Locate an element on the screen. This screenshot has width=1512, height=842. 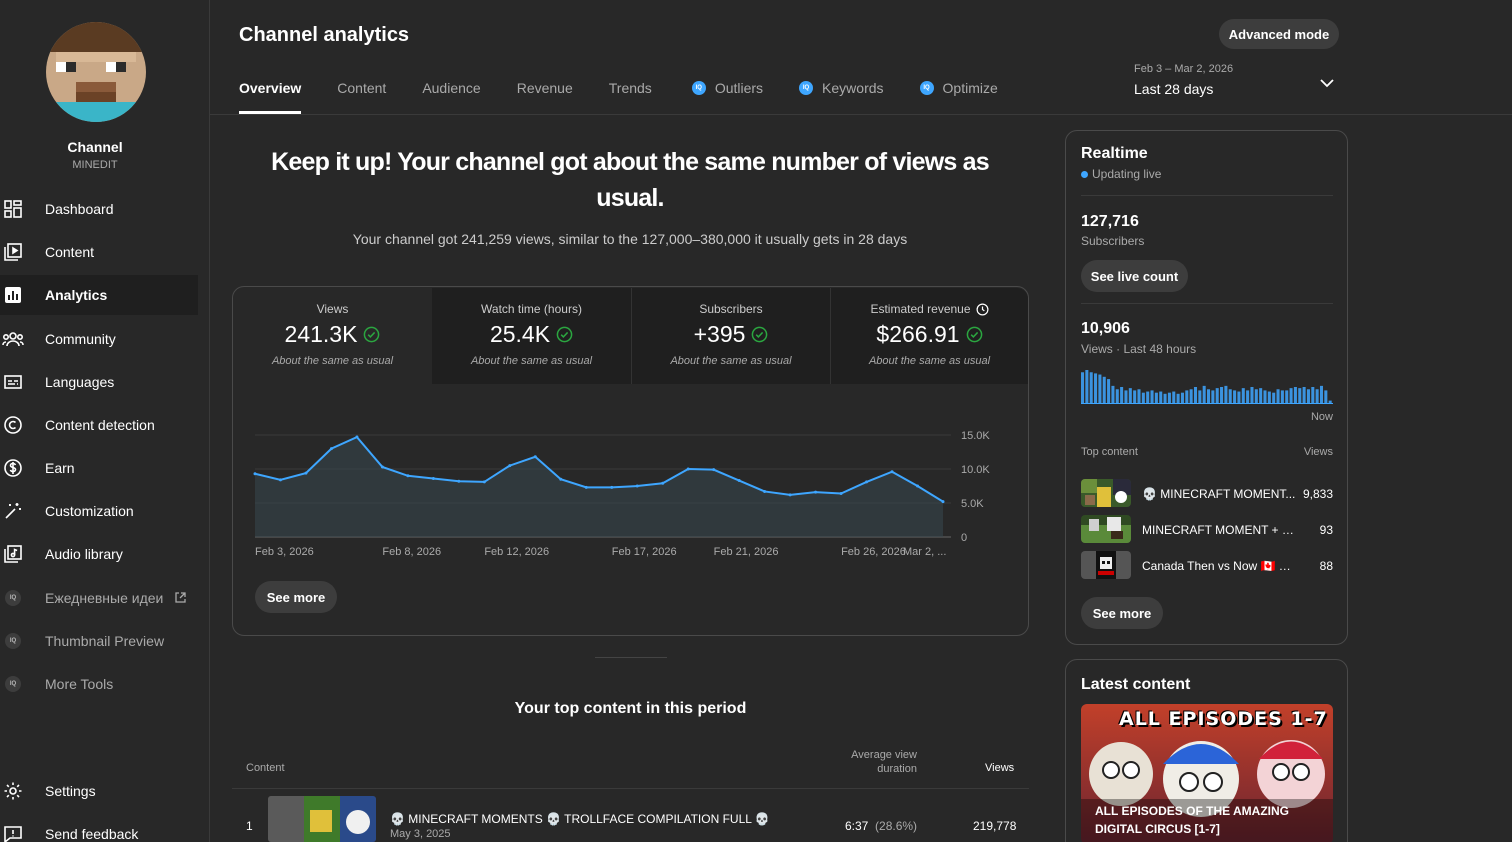
column-header-views: Views is located at coordinates (1000, 768).